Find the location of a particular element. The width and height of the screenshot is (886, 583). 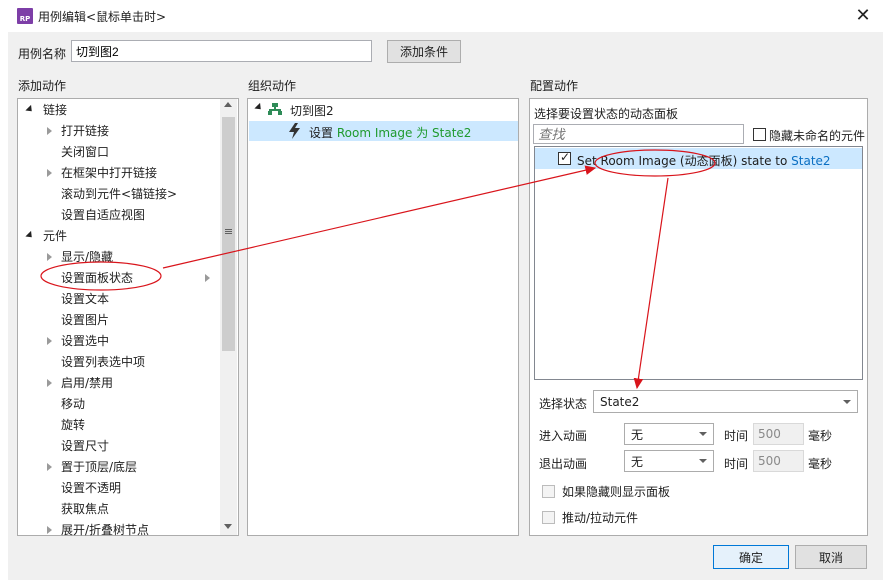

exit-time-label: 时间 is located at coordinates (736, 464).